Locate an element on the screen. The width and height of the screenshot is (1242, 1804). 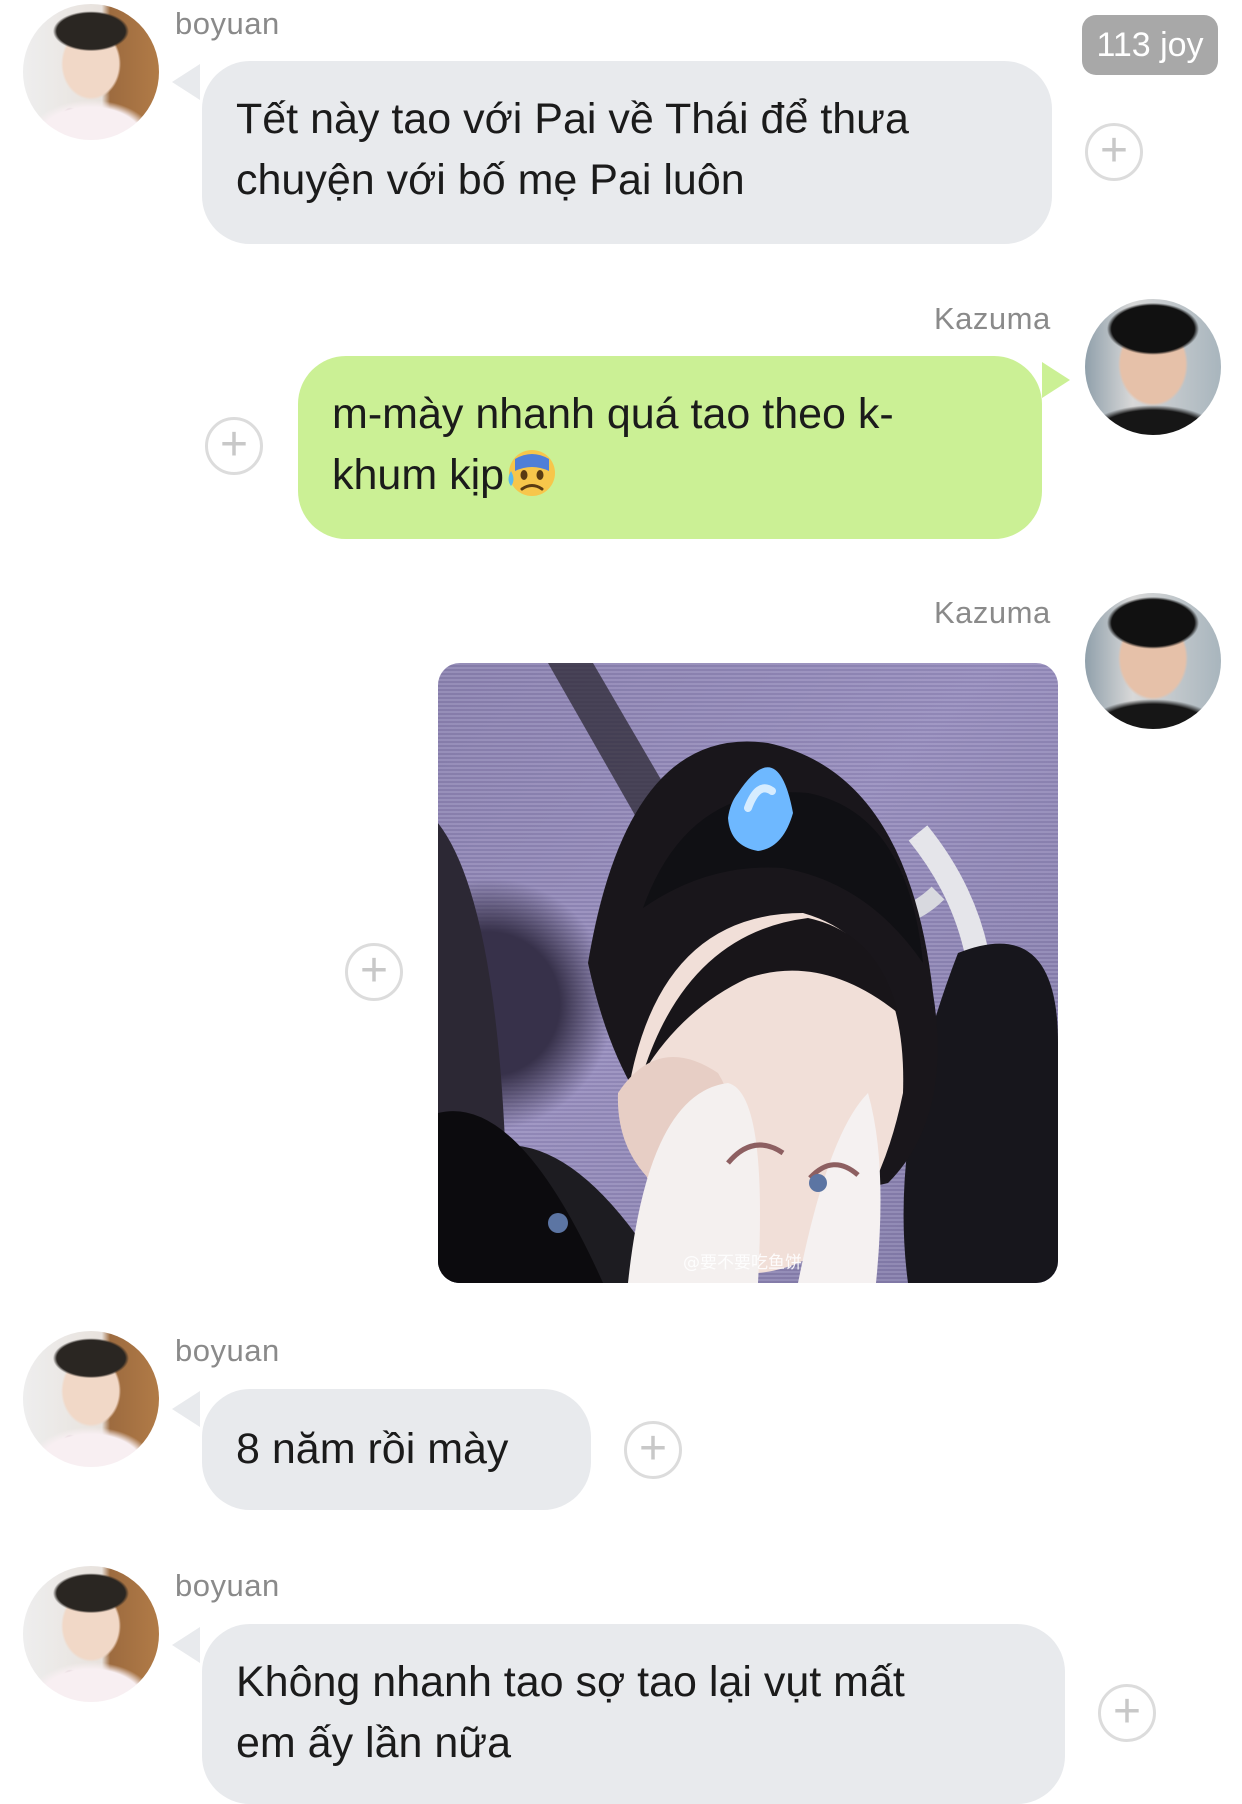
message-text-line: chuyện với bố mẹ Pai luôn is located at coordinates (490, 180).